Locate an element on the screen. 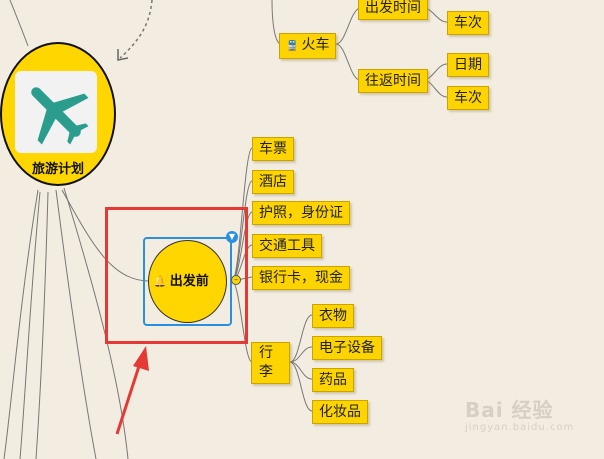 The height and width of the screenshot is (459, 604). watermark-url: jingyan.baidu.com is located at coordinates (520, 427).